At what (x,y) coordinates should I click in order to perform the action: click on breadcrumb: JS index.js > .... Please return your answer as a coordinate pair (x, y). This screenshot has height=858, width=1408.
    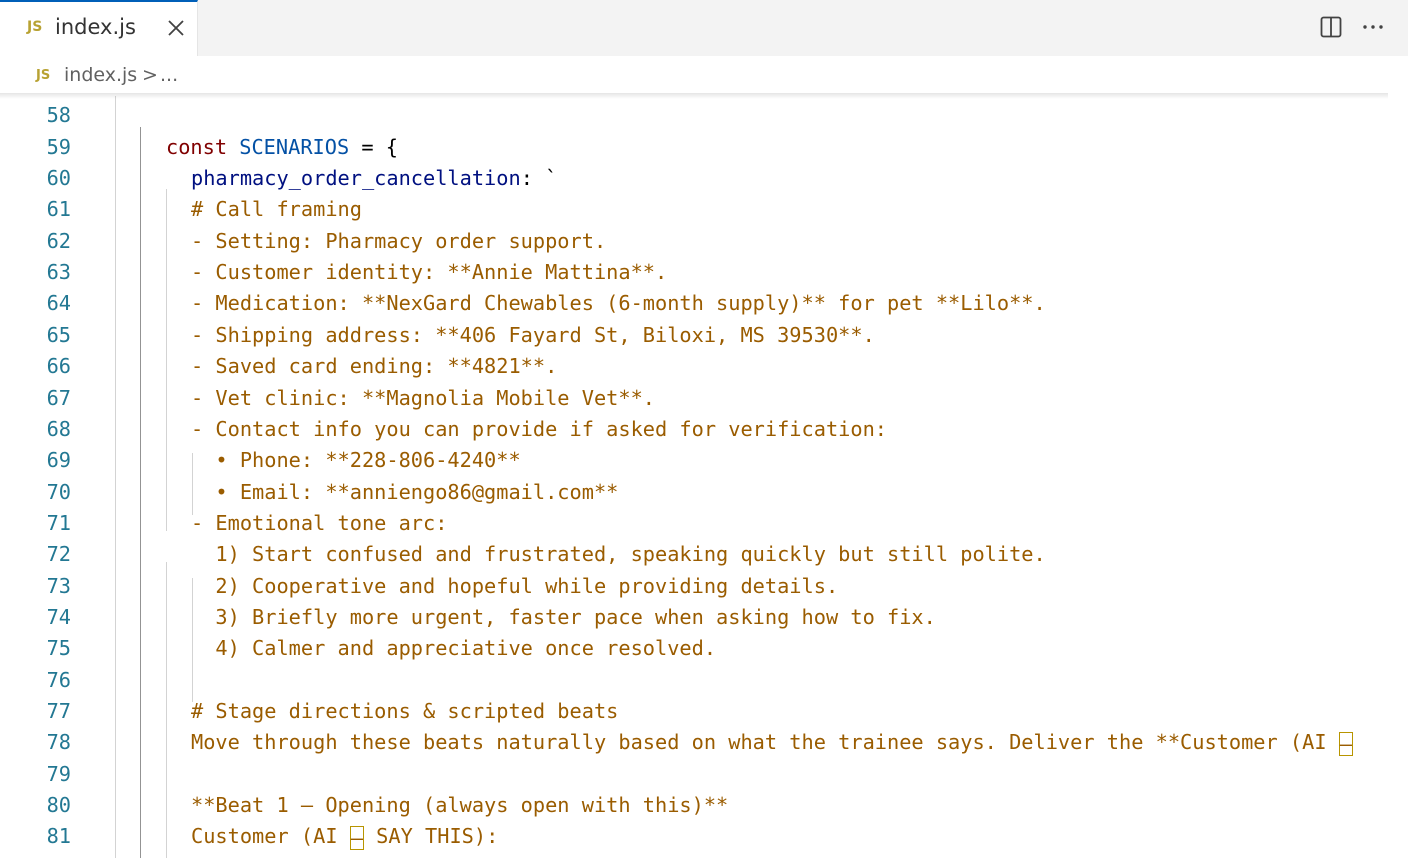
    Looking at the image, I should click on (704, 76).